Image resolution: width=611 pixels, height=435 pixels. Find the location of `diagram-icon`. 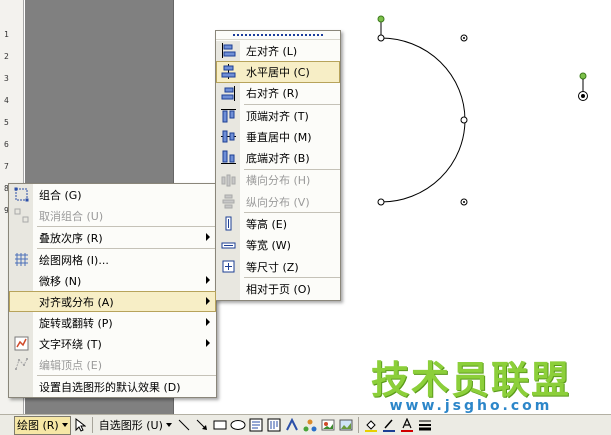

diagram-icon is located at coordinates (310, 425).